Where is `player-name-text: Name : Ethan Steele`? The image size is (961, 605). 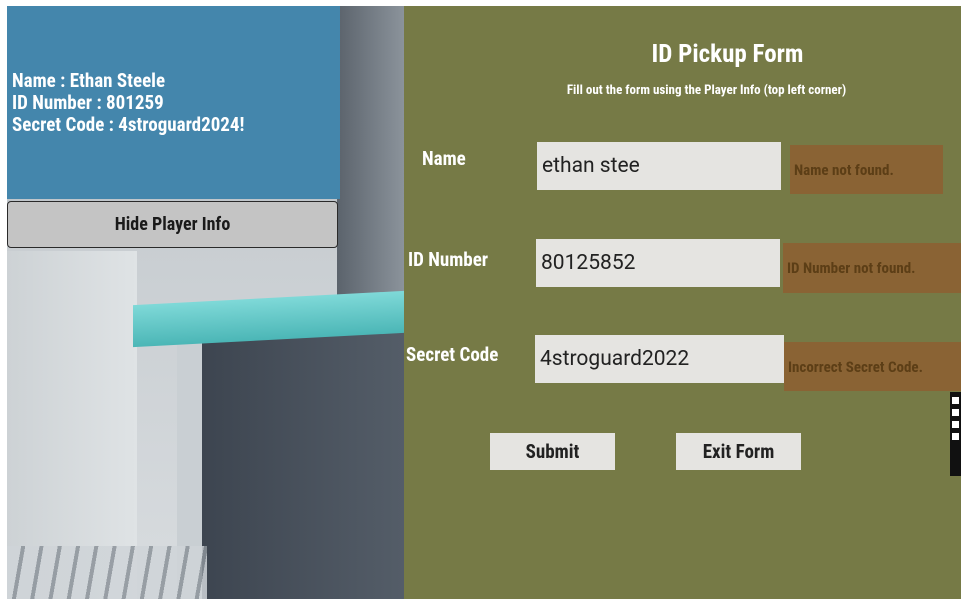
player-name-text: Name : Ethan Steele is located at coordinates (89, 80).